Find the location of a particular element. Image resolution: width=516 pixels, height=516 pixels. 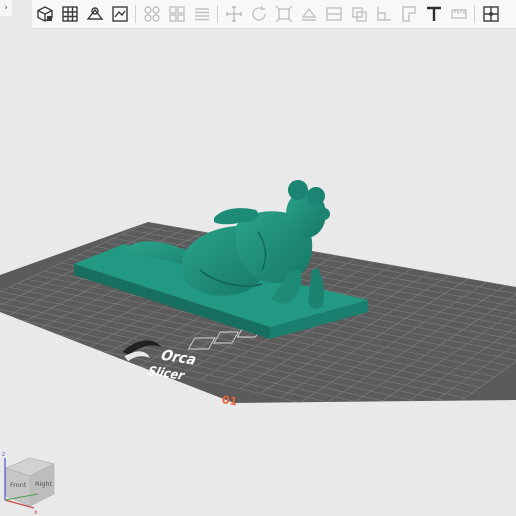

collapse-chevron-icon: › is located at coordinates (6, 8).